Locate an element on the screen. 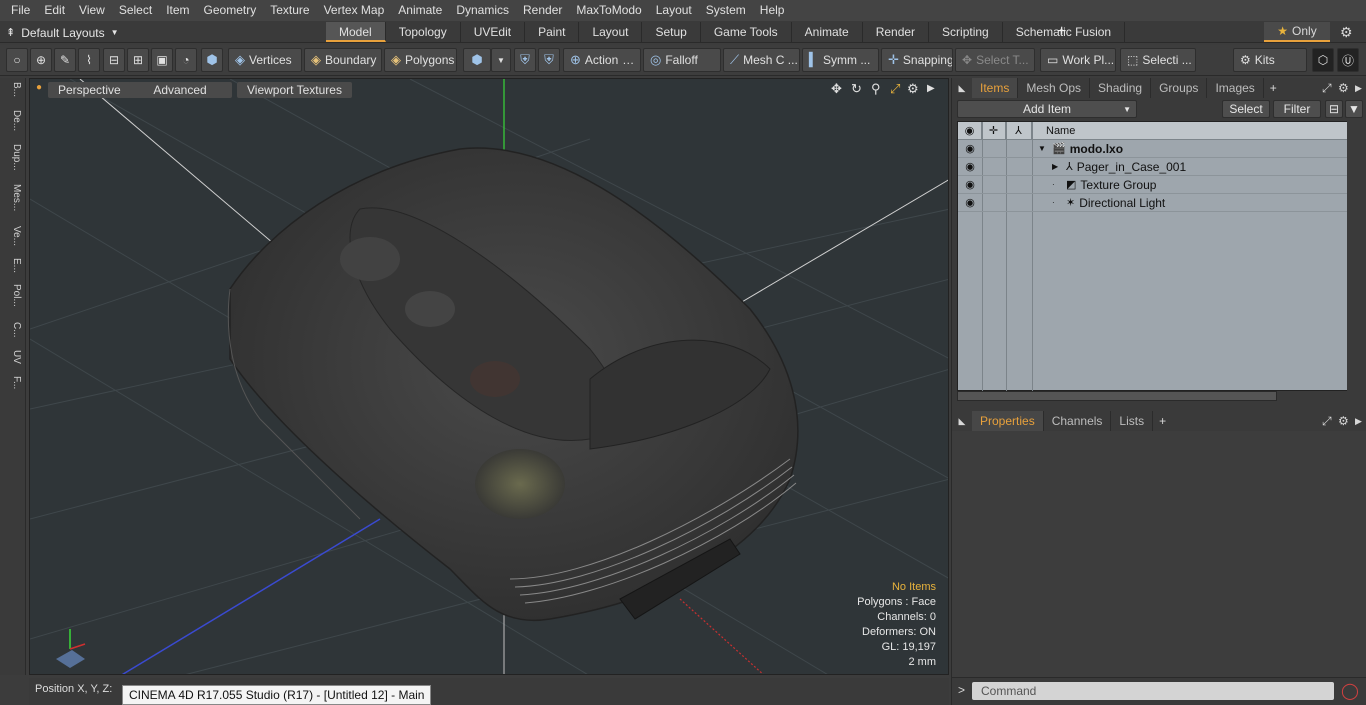  circle-select-button: ○ is located at coordinates (17, 60).